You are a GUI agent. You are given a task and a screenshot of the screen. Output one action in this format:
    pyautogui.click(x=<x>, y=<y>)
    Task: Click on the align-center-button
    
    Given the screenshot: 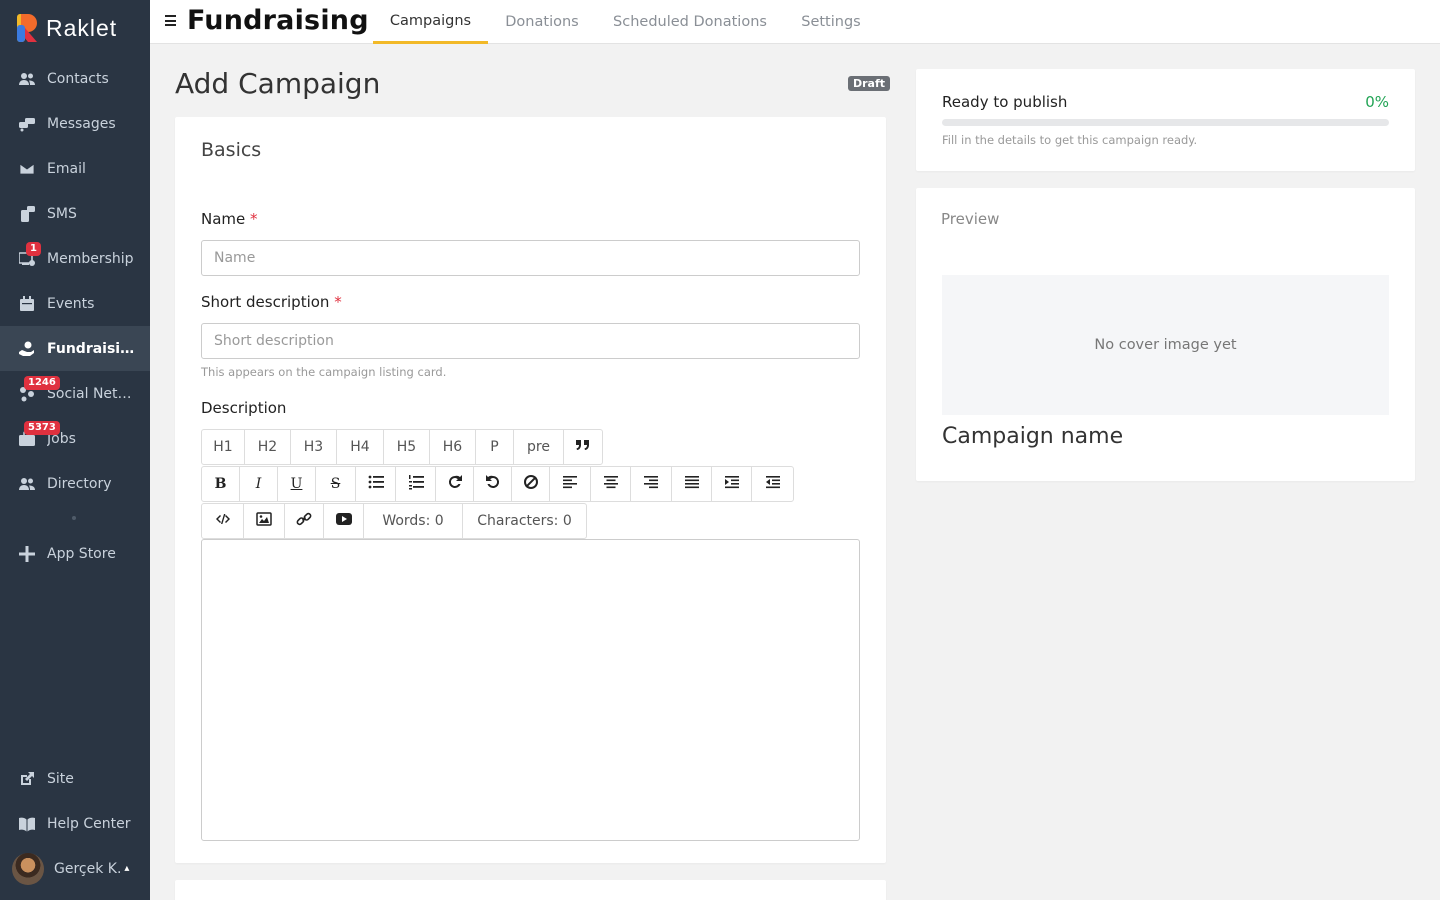 What is the action you would take?
    pyautogui.click(x=611, y=484)
    